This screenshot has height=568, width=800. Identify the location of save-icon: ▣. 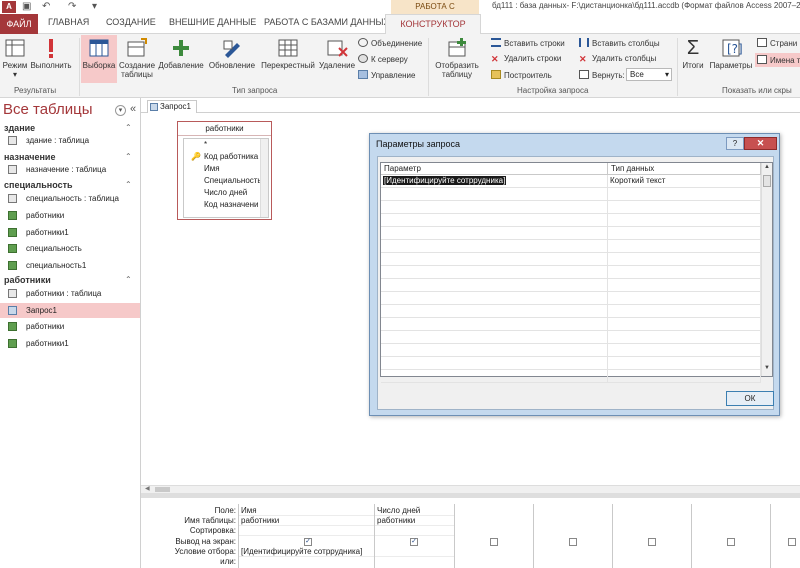
(26, 6).